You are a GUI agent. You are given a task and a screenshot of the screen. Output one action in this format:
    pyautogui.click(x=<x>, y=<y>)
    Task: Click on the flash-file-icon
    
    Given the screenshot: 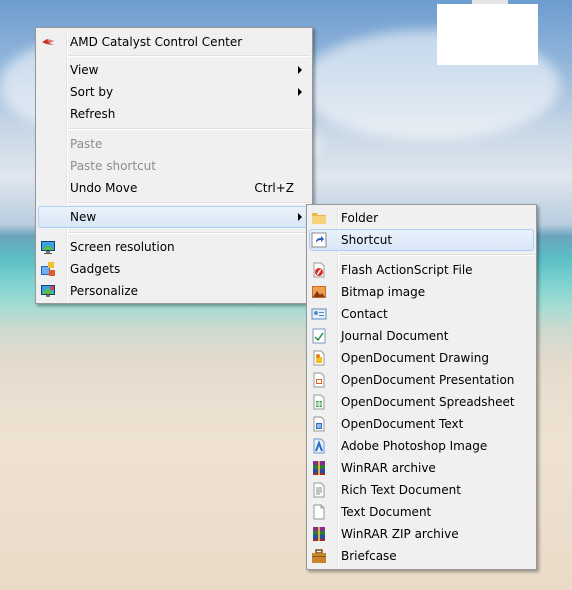 What is the action you would take?
    pyautogui.click(x=319, y=270)
    